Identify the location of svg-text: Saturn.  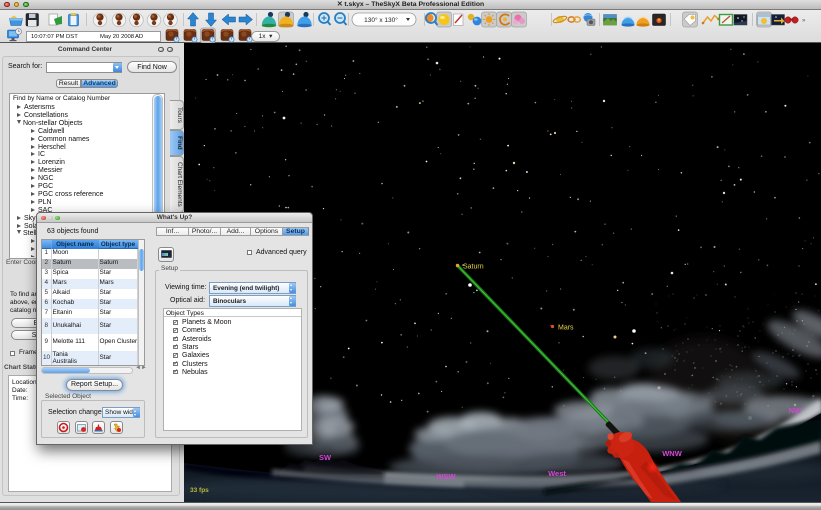
(473, 267).